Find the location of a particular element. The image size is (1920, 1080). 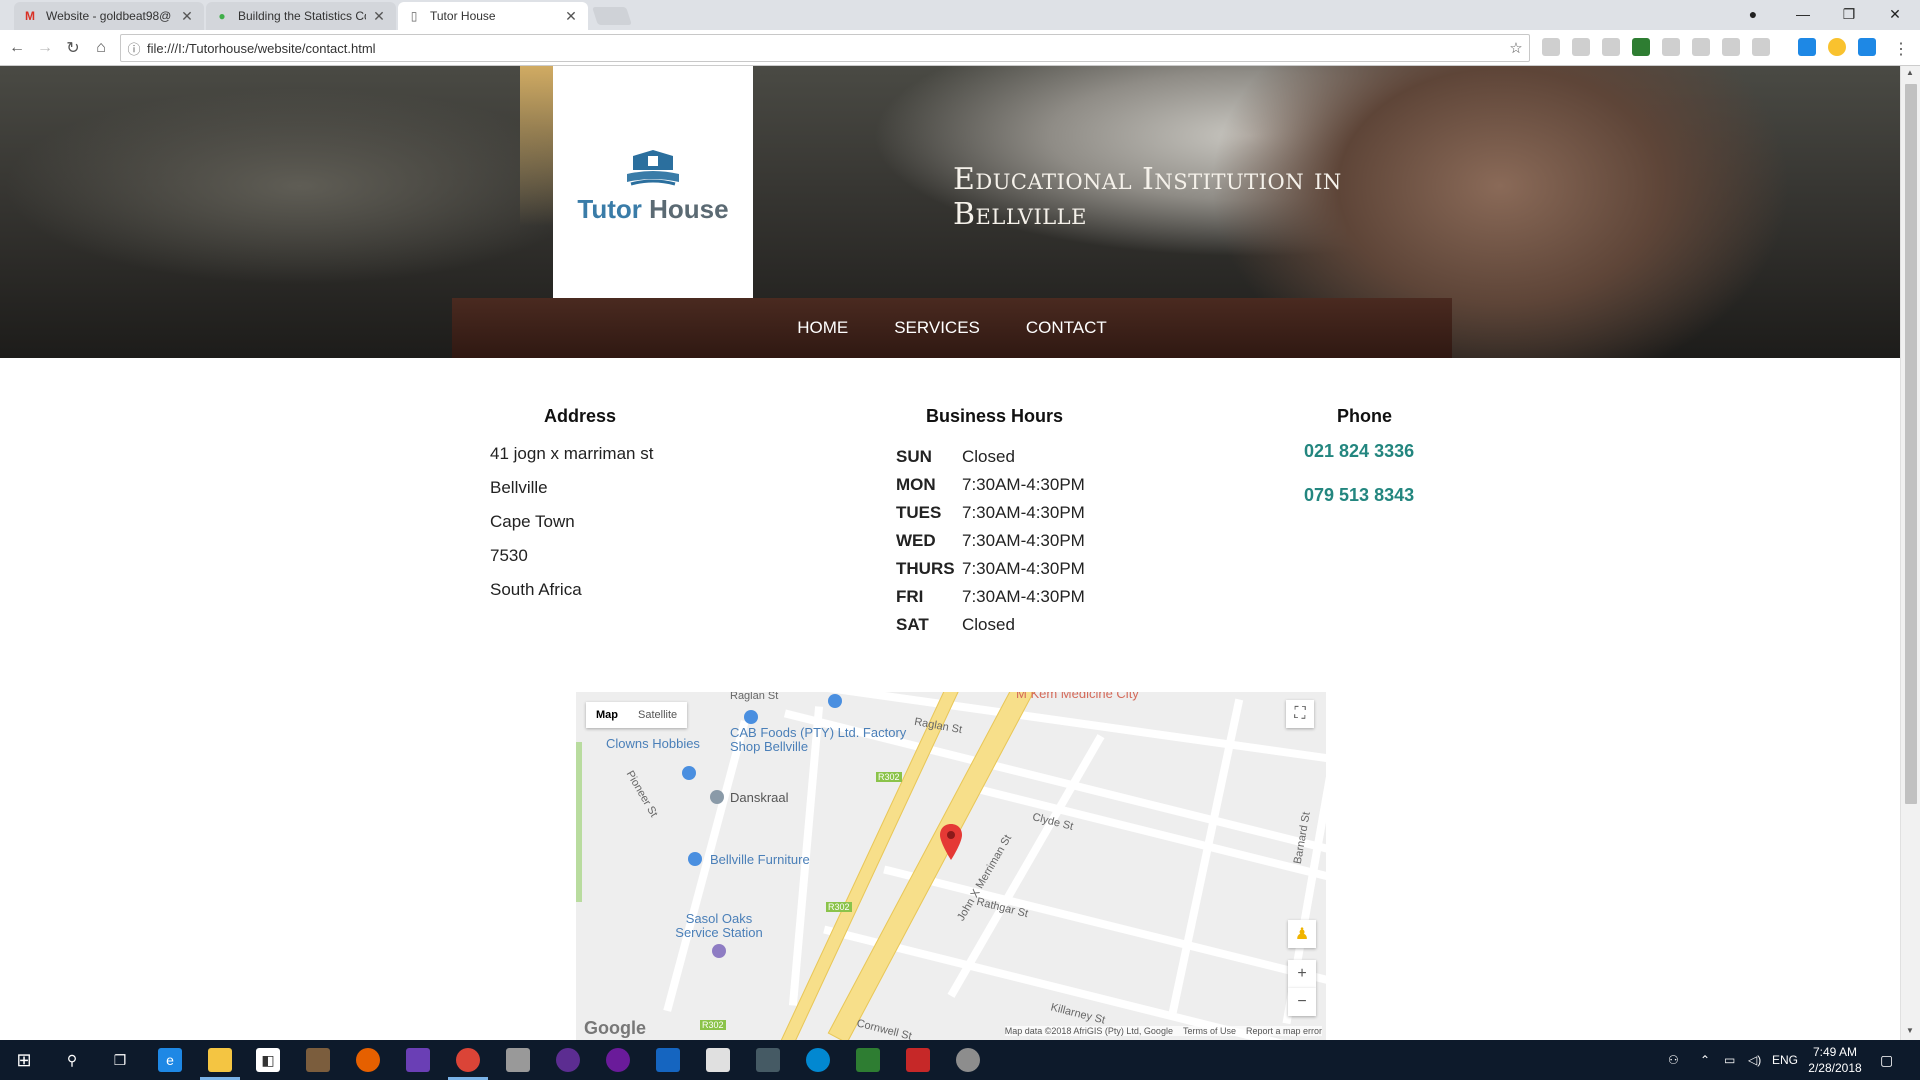

fullscreen-icon: ⛶ is located at coordinates (1300, 714).